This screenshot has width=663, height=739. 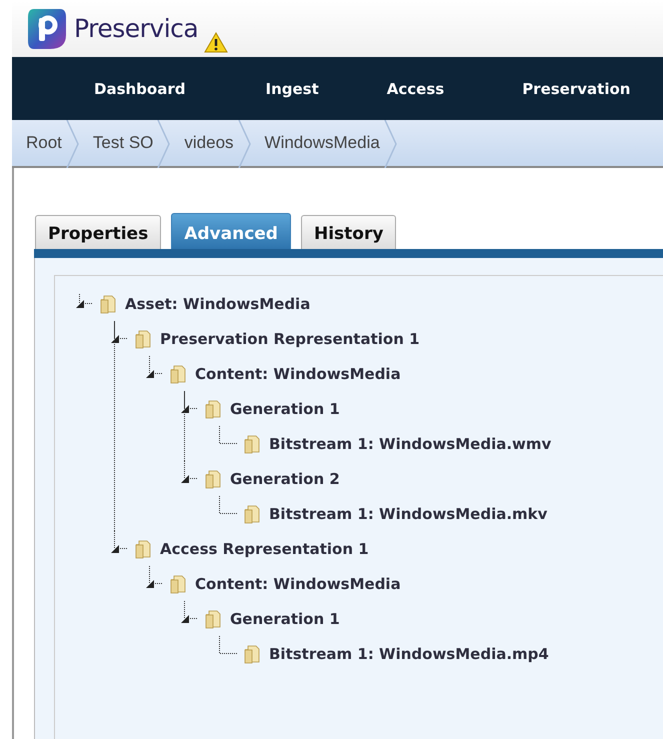 I want to click on nav-link: Preservation, so click(x=576, y=89).